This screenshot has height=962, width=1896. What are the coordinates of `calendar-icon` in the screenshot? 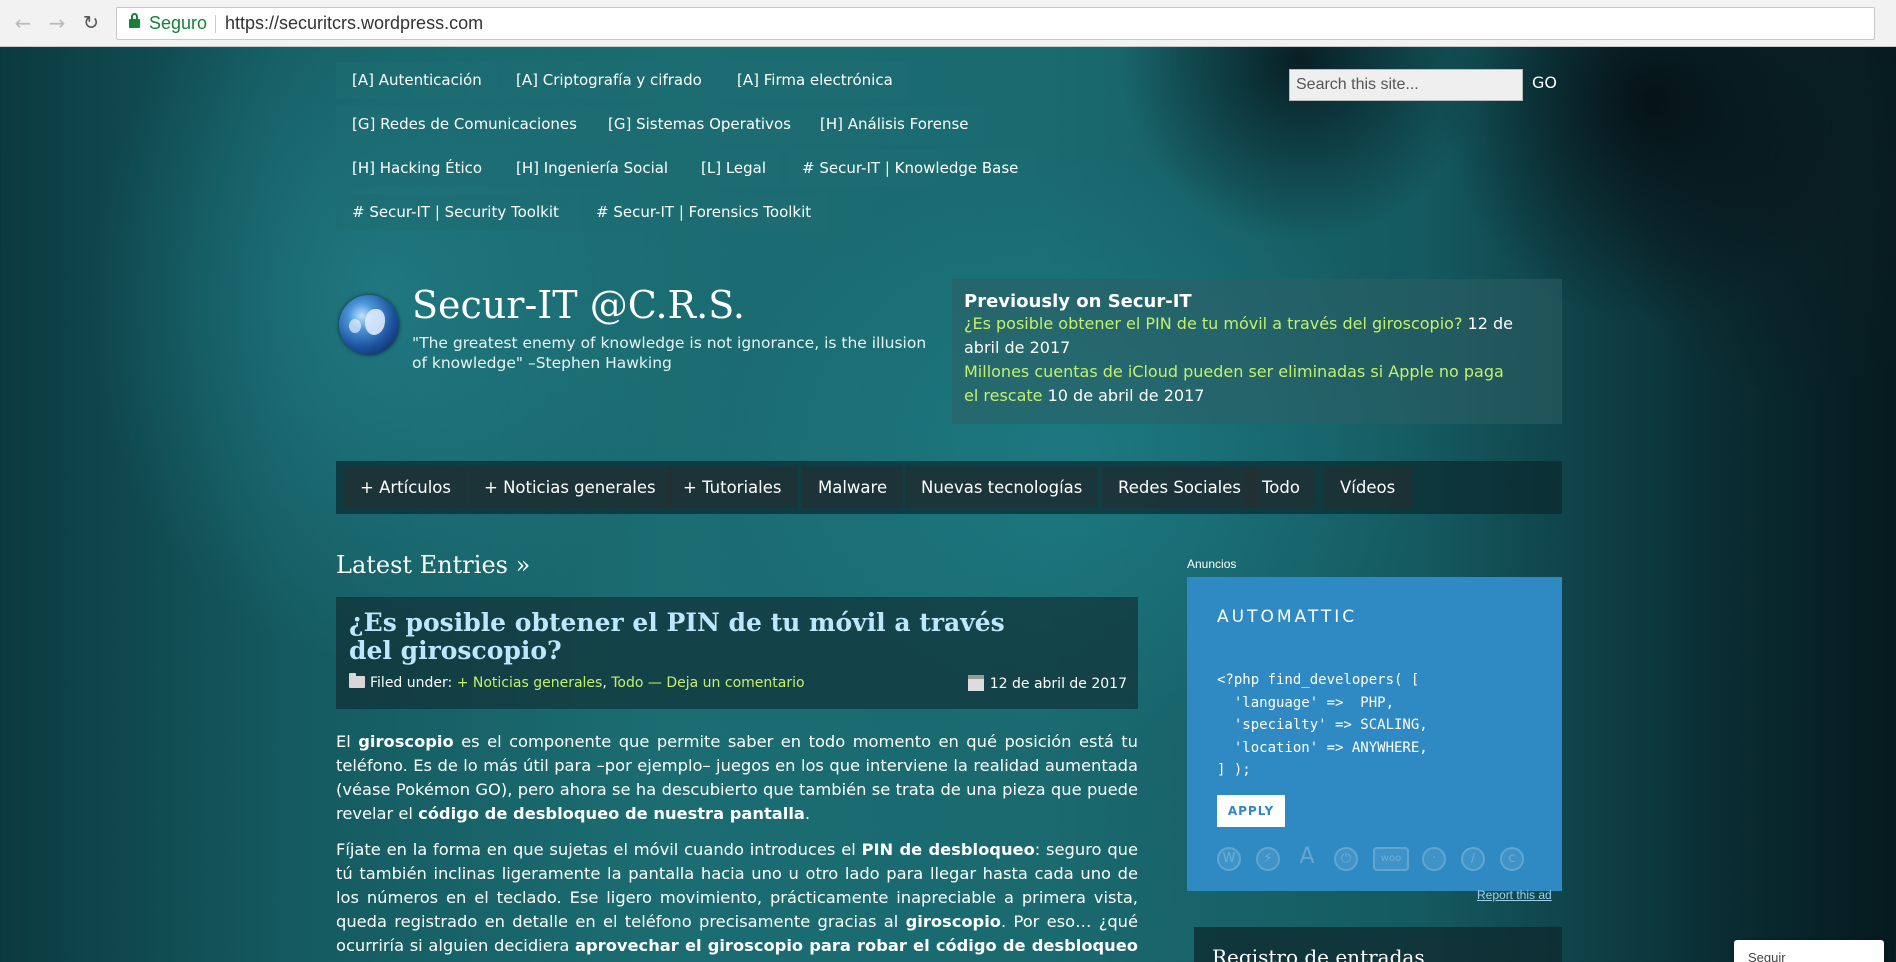 It's located at (975, 683).